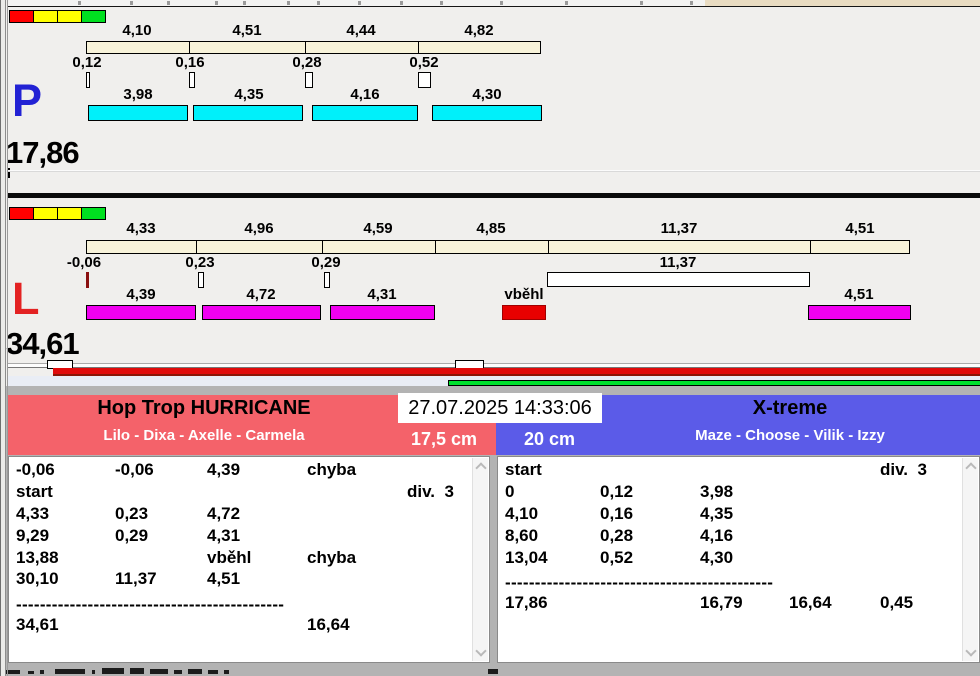 This screenshot has height=676, width=980. What do you see at coordinates (259, 228) in the screenshot?
I see `split-time-label: 4,96` at bounding box center [259, 228].